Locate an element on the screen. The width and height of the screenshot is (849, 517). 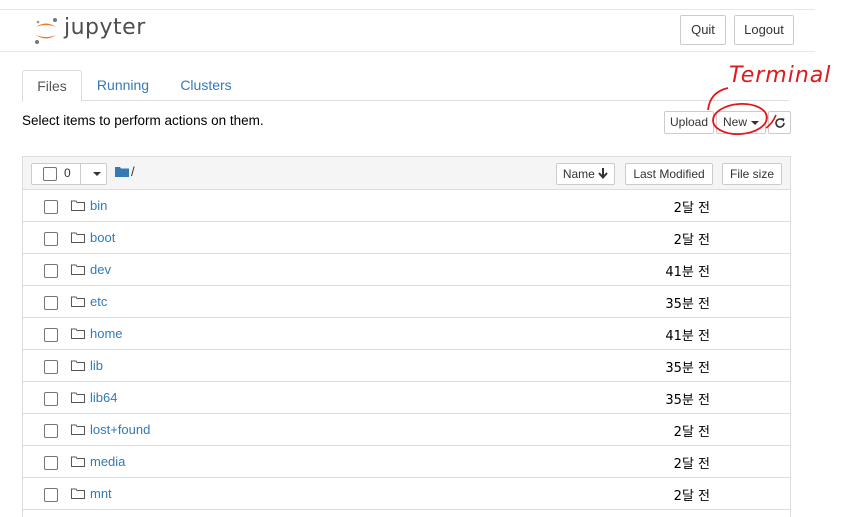
logo-text: jupyter is located at coordinates (105, 27).